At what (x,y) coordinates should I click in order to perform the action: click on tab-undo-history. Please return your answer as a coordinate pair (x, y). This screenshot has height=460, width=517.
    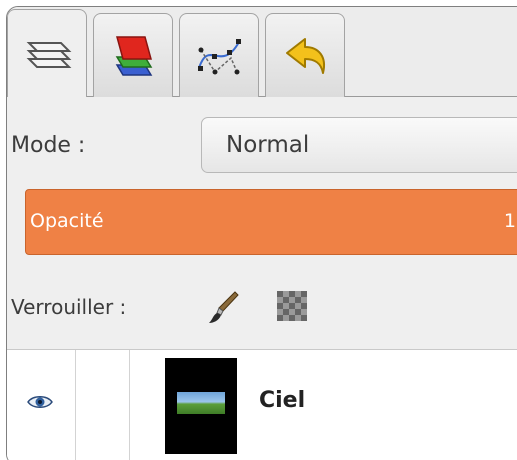
    Looking at the image, I should click on (305, 55).